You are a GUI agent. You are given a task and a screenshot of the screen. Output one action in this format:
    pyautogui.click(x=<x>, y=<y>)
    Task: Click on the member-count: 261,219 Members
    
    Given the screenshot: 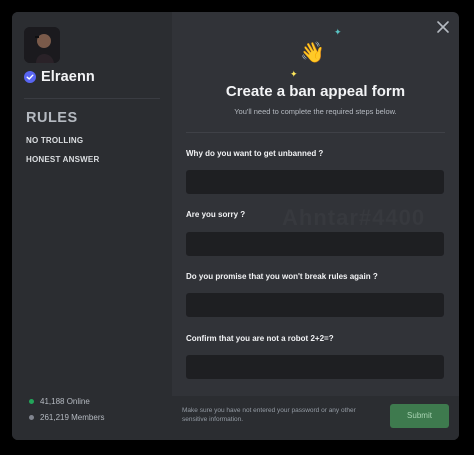 What is the action you would take?
    pyautogui.click(x=66, y=417)
    